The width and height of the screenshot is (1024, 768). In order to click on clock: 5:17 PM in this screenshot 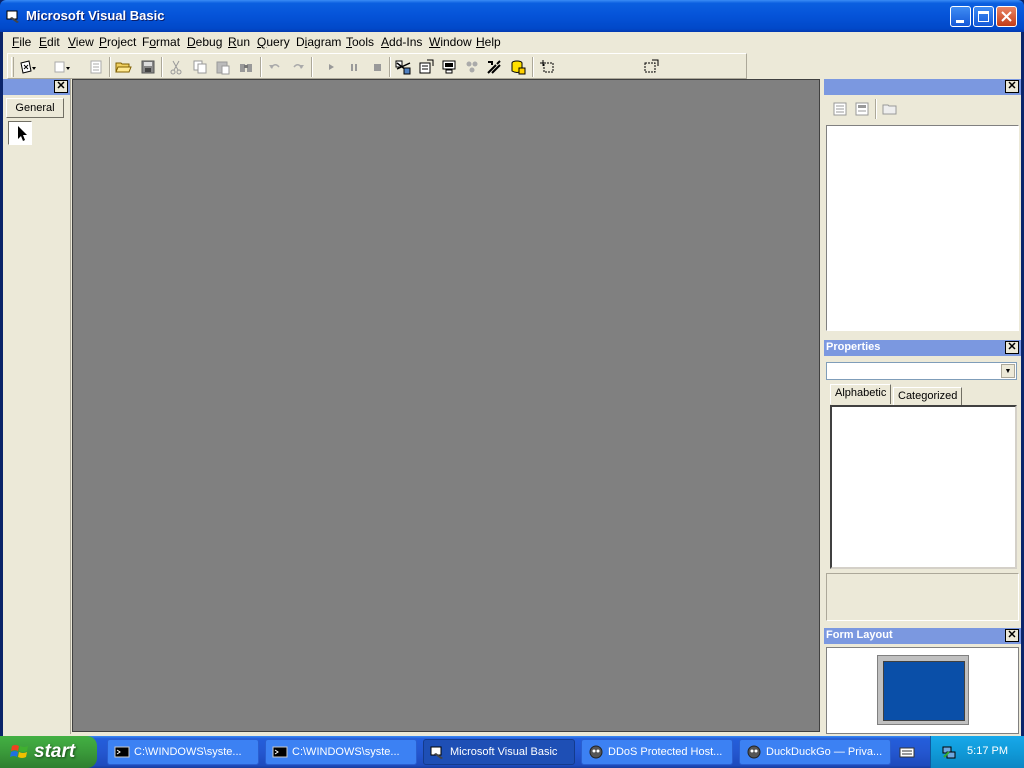, I will do `click(987, 751)`.